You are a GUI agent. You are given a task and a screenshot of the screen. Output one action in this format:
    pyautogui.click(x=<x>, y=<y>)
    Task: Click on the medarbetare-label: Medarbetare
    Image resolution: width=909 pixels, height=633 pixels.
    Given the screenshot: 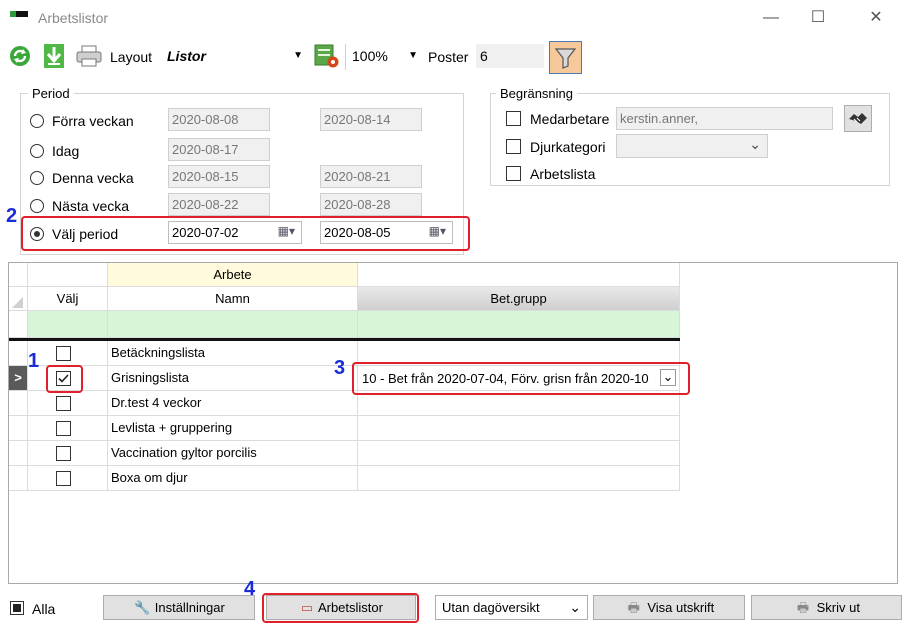 What is the action you would take?
    pyautogui.click(x=570, y=119)
    